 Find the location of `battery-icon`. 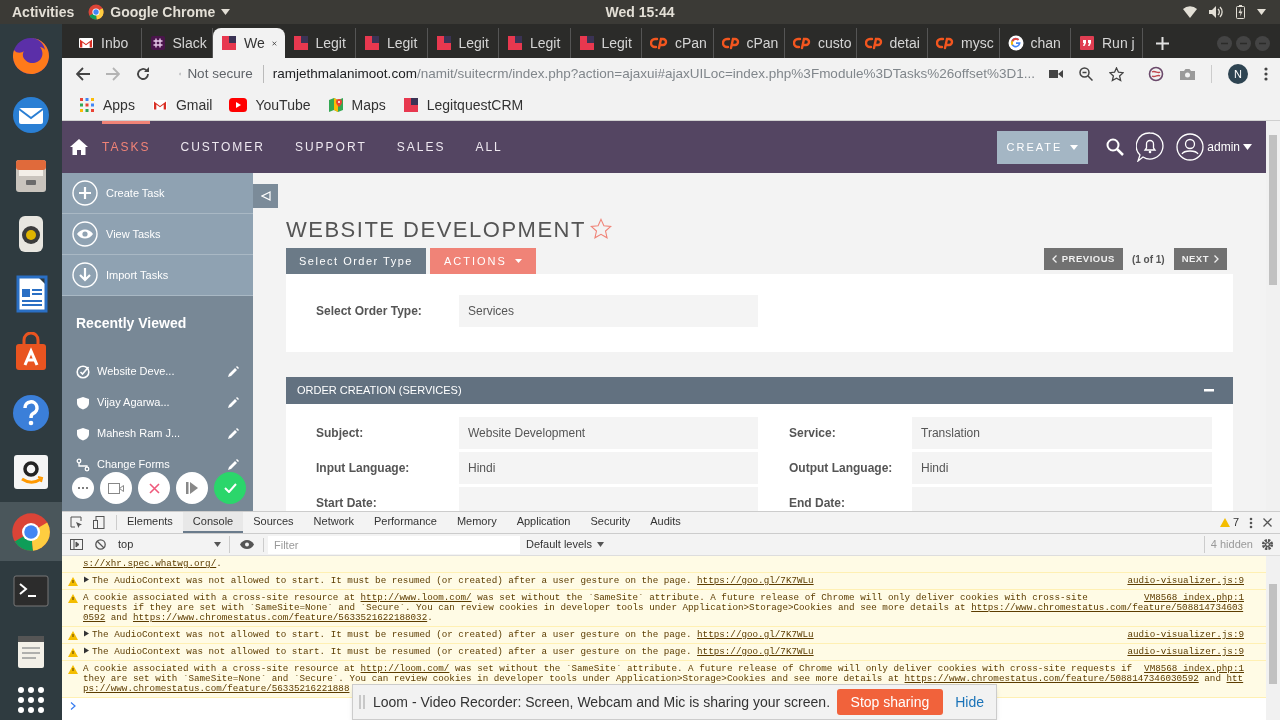

battery-icon is located at coordinates (1240, 12).